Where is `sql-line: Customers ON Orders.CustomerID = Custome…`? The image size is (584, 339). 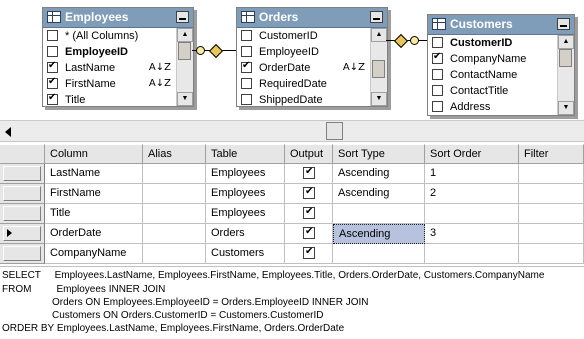
sql-line: Customers ON Orders.CustomerID = Custome… is located at coordinates (162, 316).